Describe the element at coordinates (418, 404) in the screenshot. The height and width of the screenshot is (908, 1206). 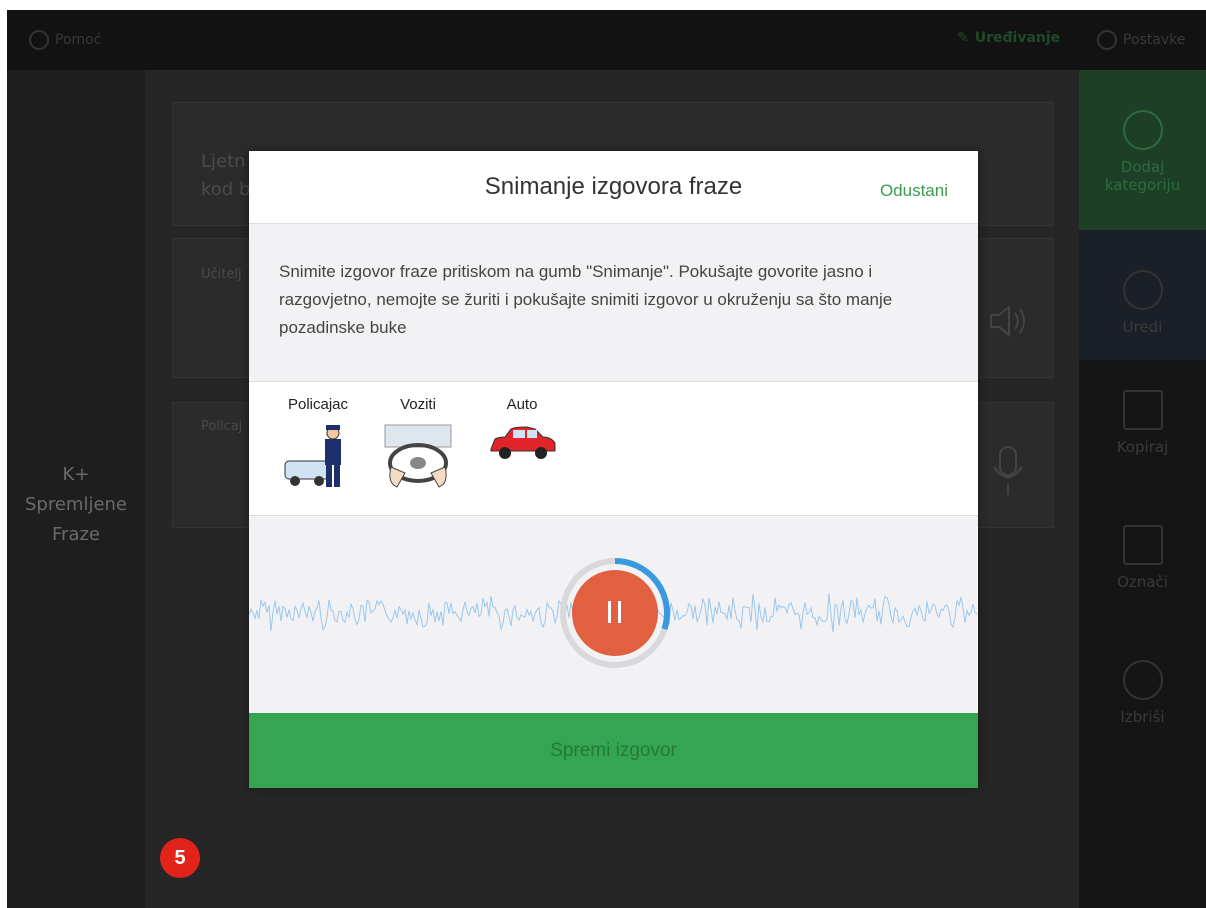
I see `symbol-label: Voziti` at that location.